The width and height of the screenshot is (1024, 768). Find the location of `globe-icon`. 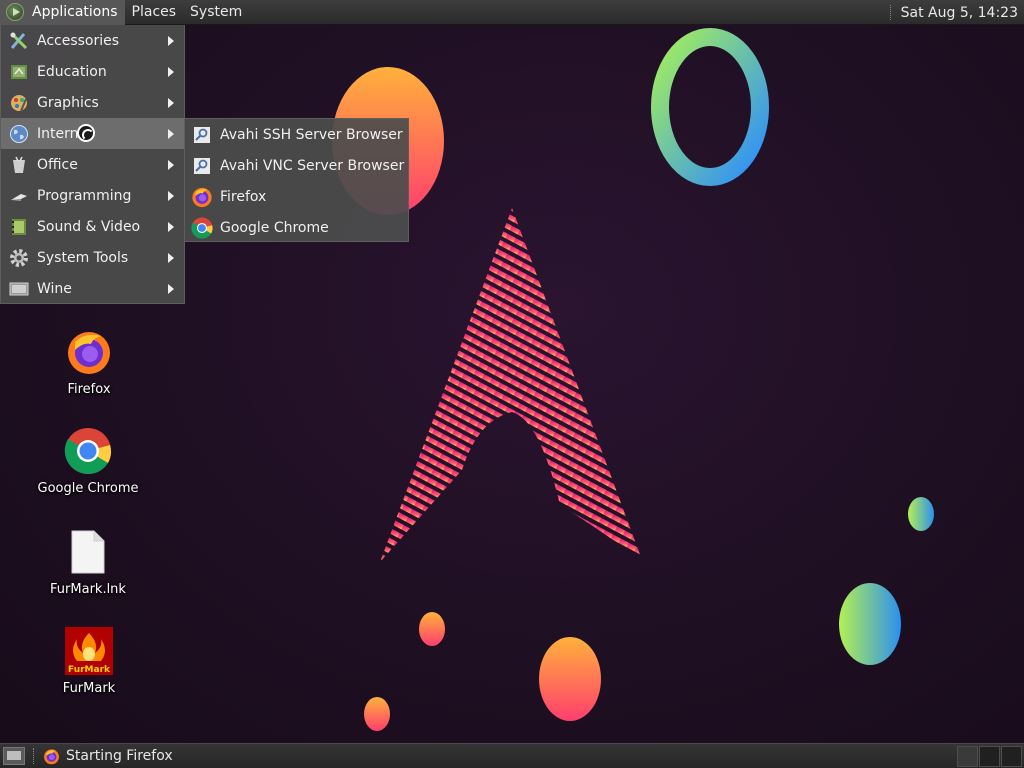

globe-icon is located at coordinates (19, 134).